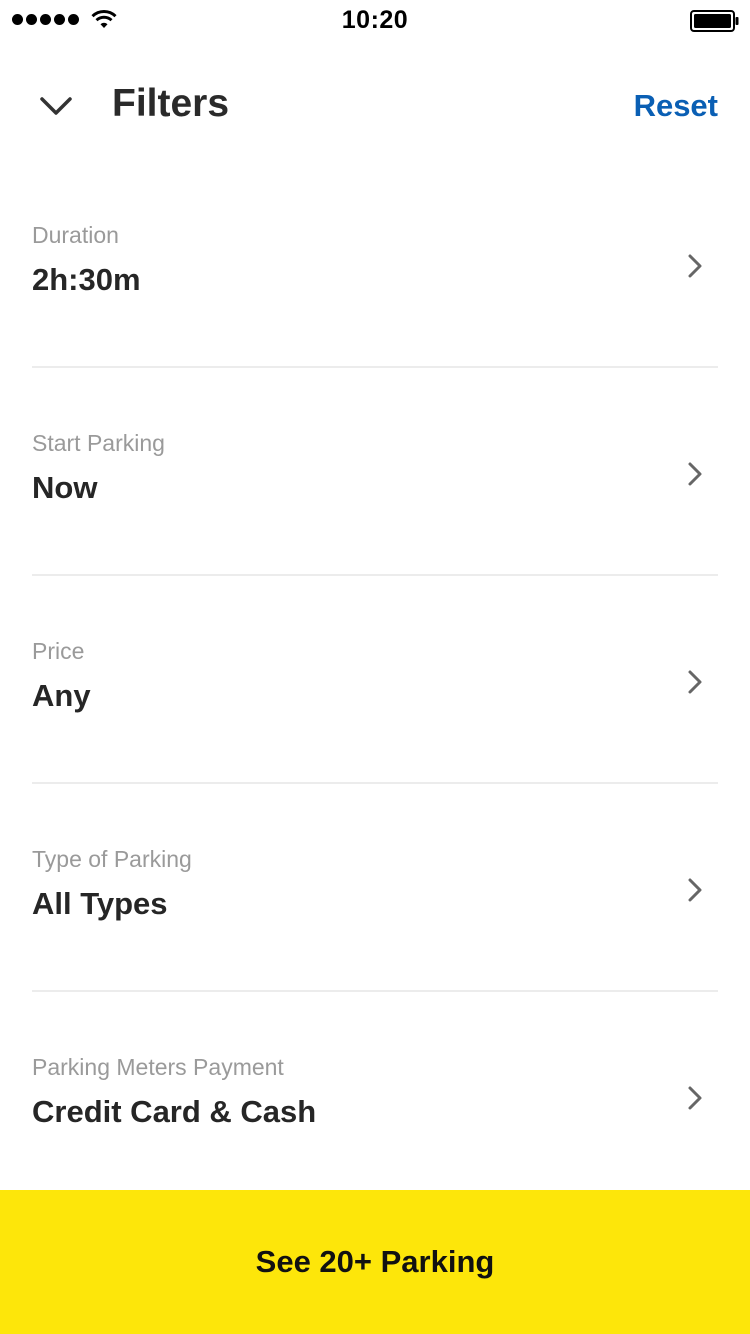  I want to click on chevron-down-icon, so click(56, 106).